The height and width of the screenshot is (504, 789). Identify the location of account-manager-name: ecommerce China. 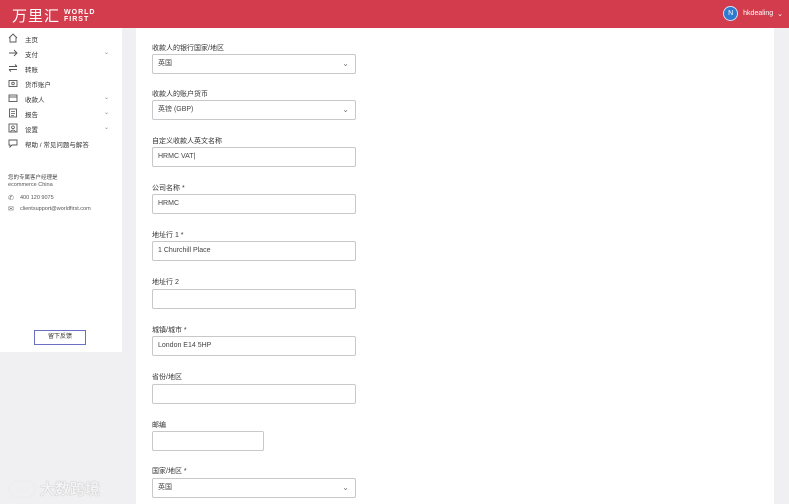
(30, 185).